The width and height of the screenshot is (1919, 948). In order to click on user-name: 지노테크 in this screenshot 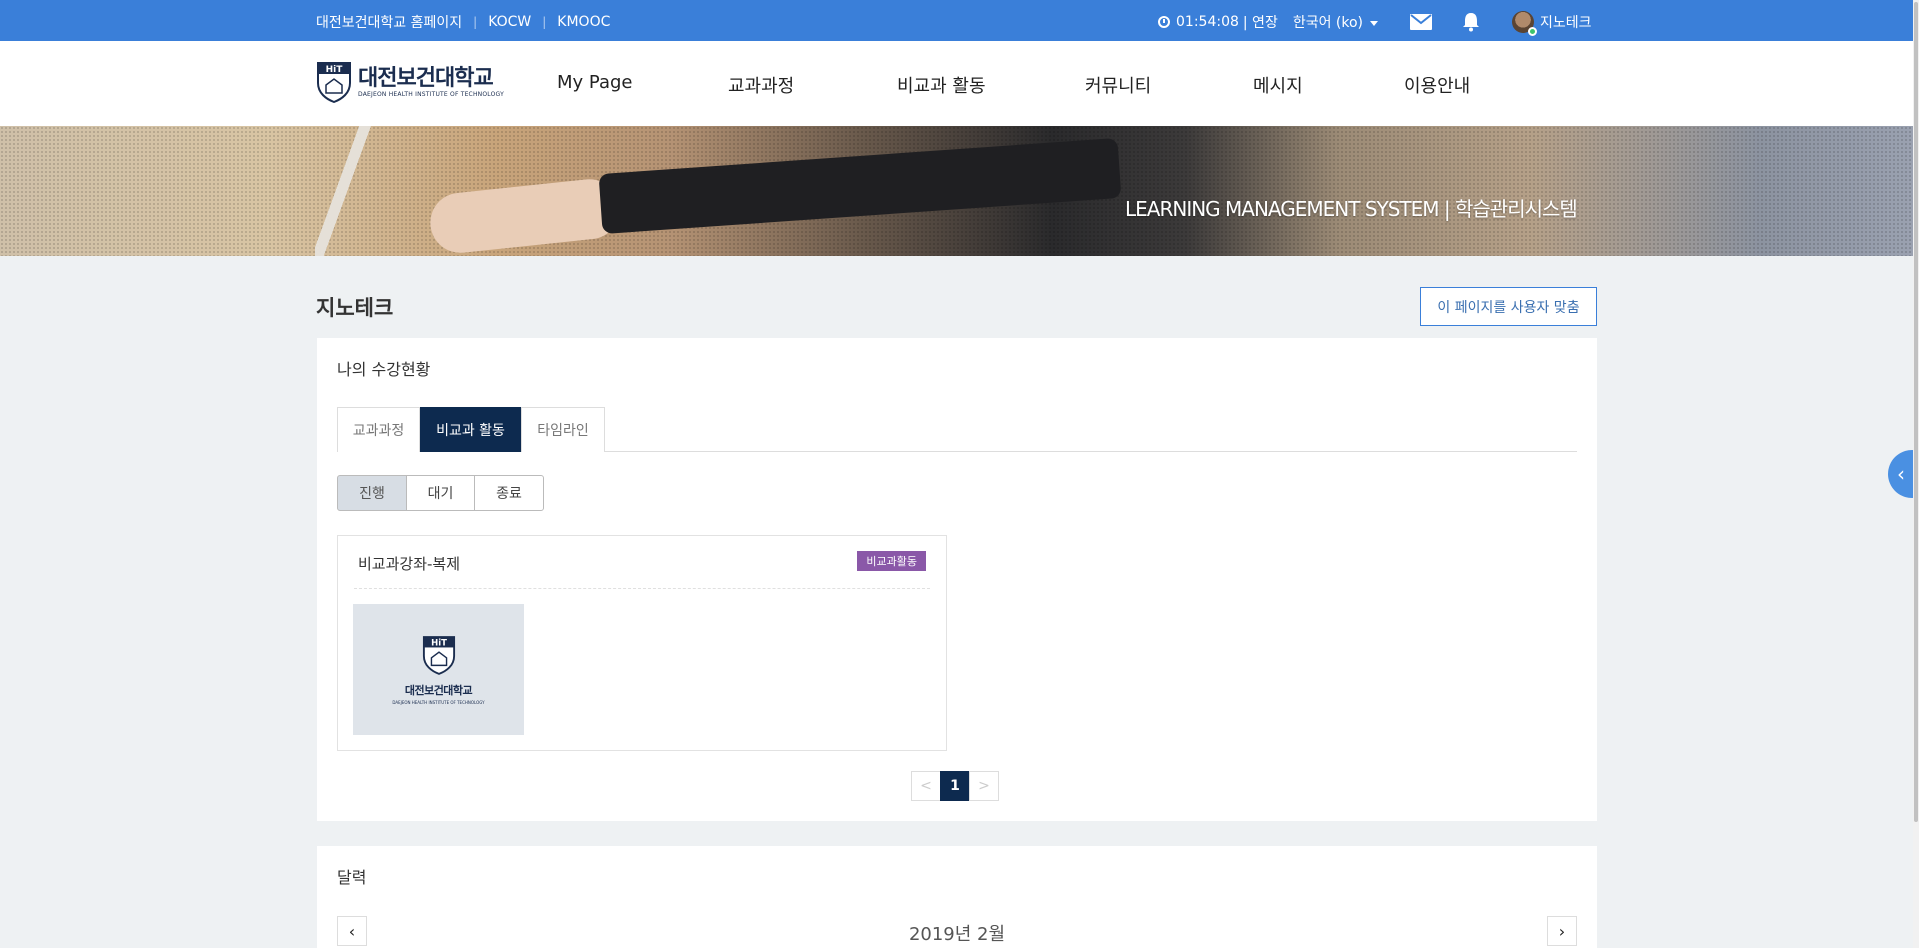, I will do `click(1566, 22)`.